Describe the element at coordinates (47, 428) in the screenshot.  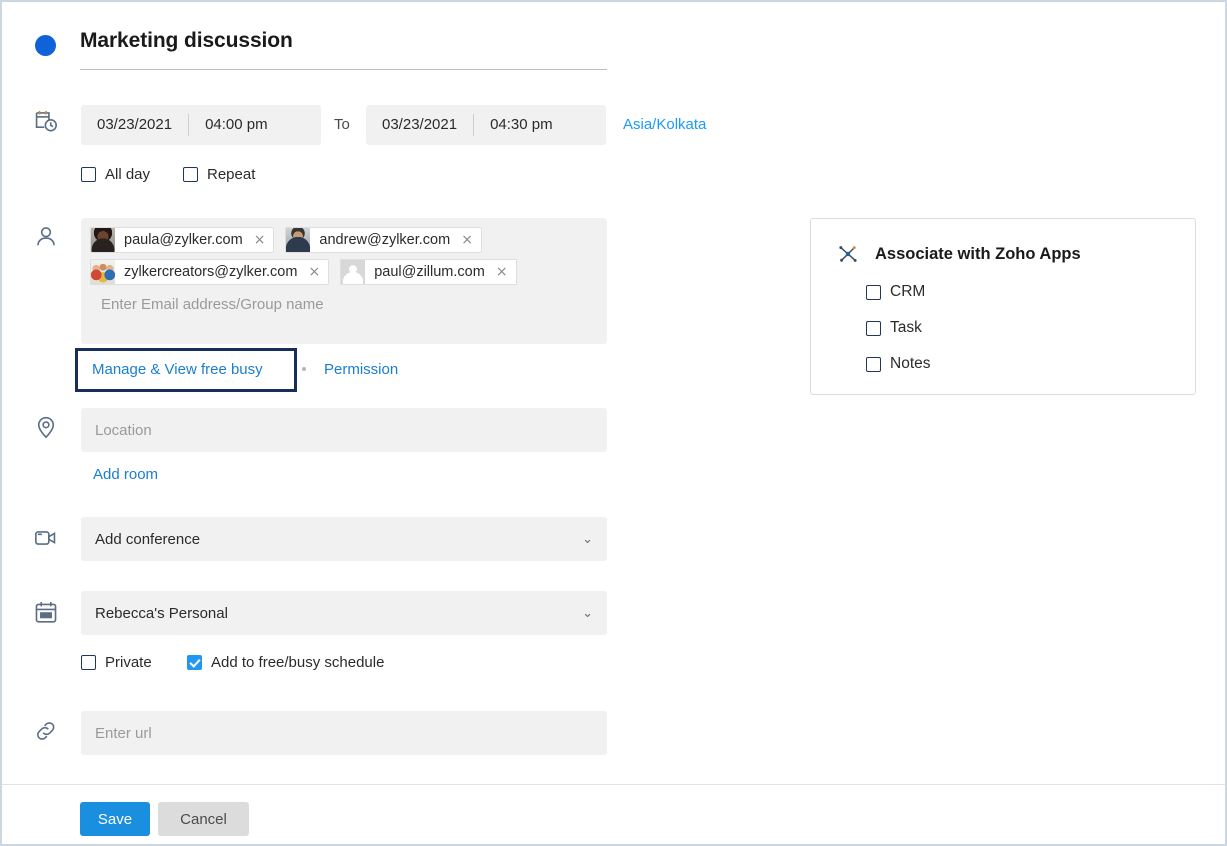
I see `location-pin-icon` at that location.